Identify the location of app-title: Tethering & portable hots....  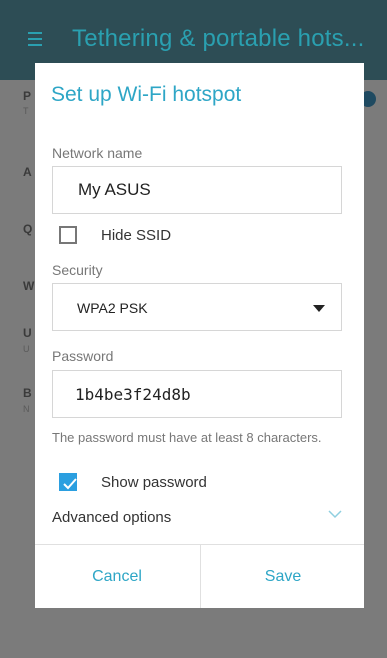
(218, 38).